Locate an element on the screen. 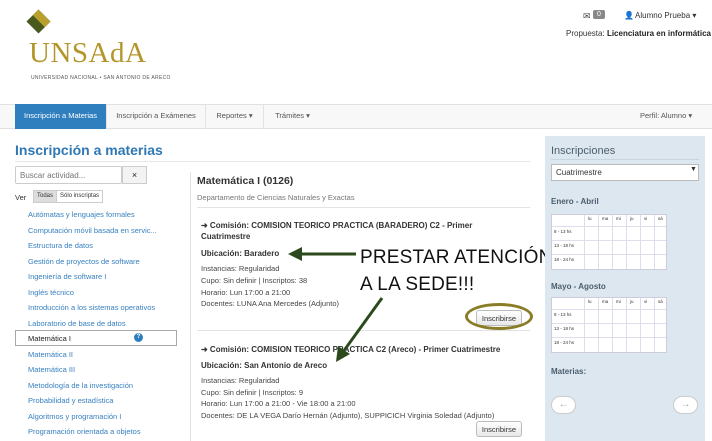  prev-button: ← is located at coordinates (563, 405).